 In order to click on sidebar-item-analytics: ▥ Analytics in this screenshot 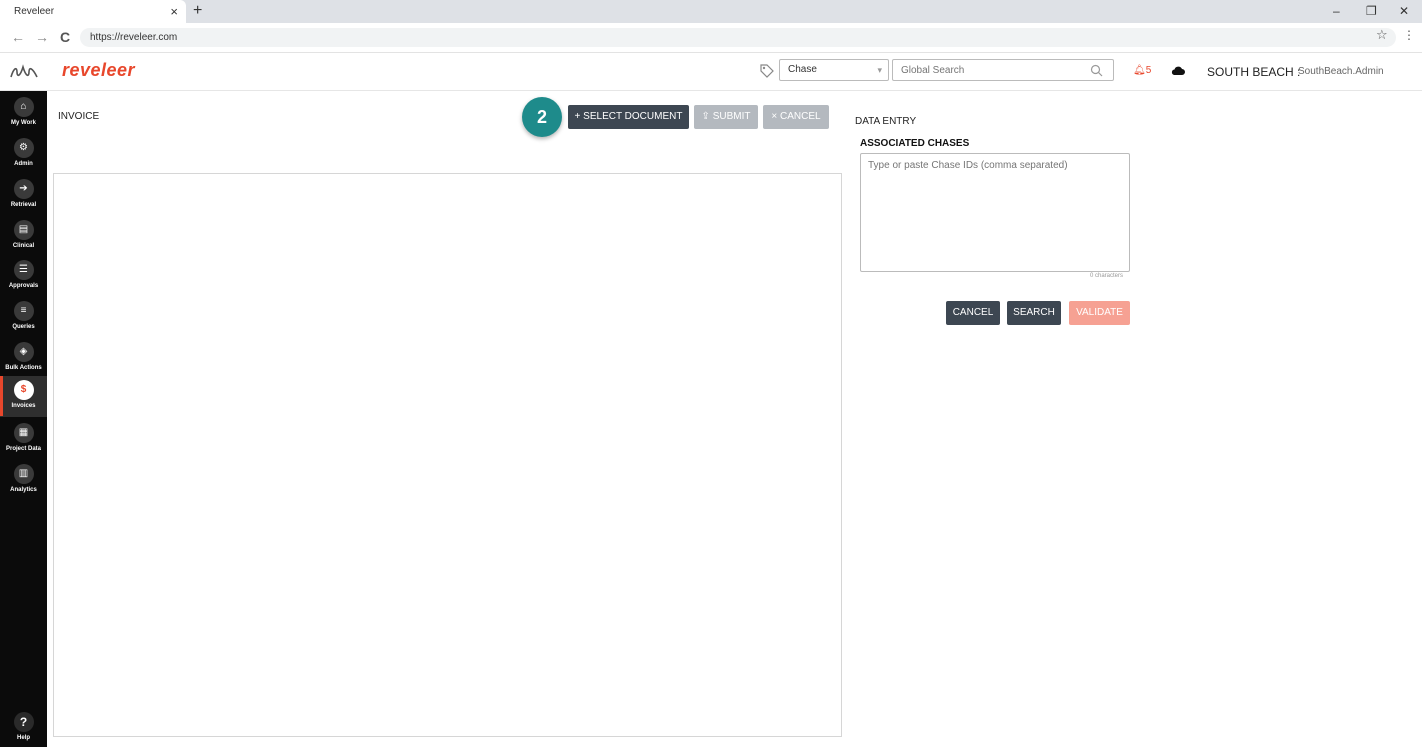, I will do `click(23, 481)`.